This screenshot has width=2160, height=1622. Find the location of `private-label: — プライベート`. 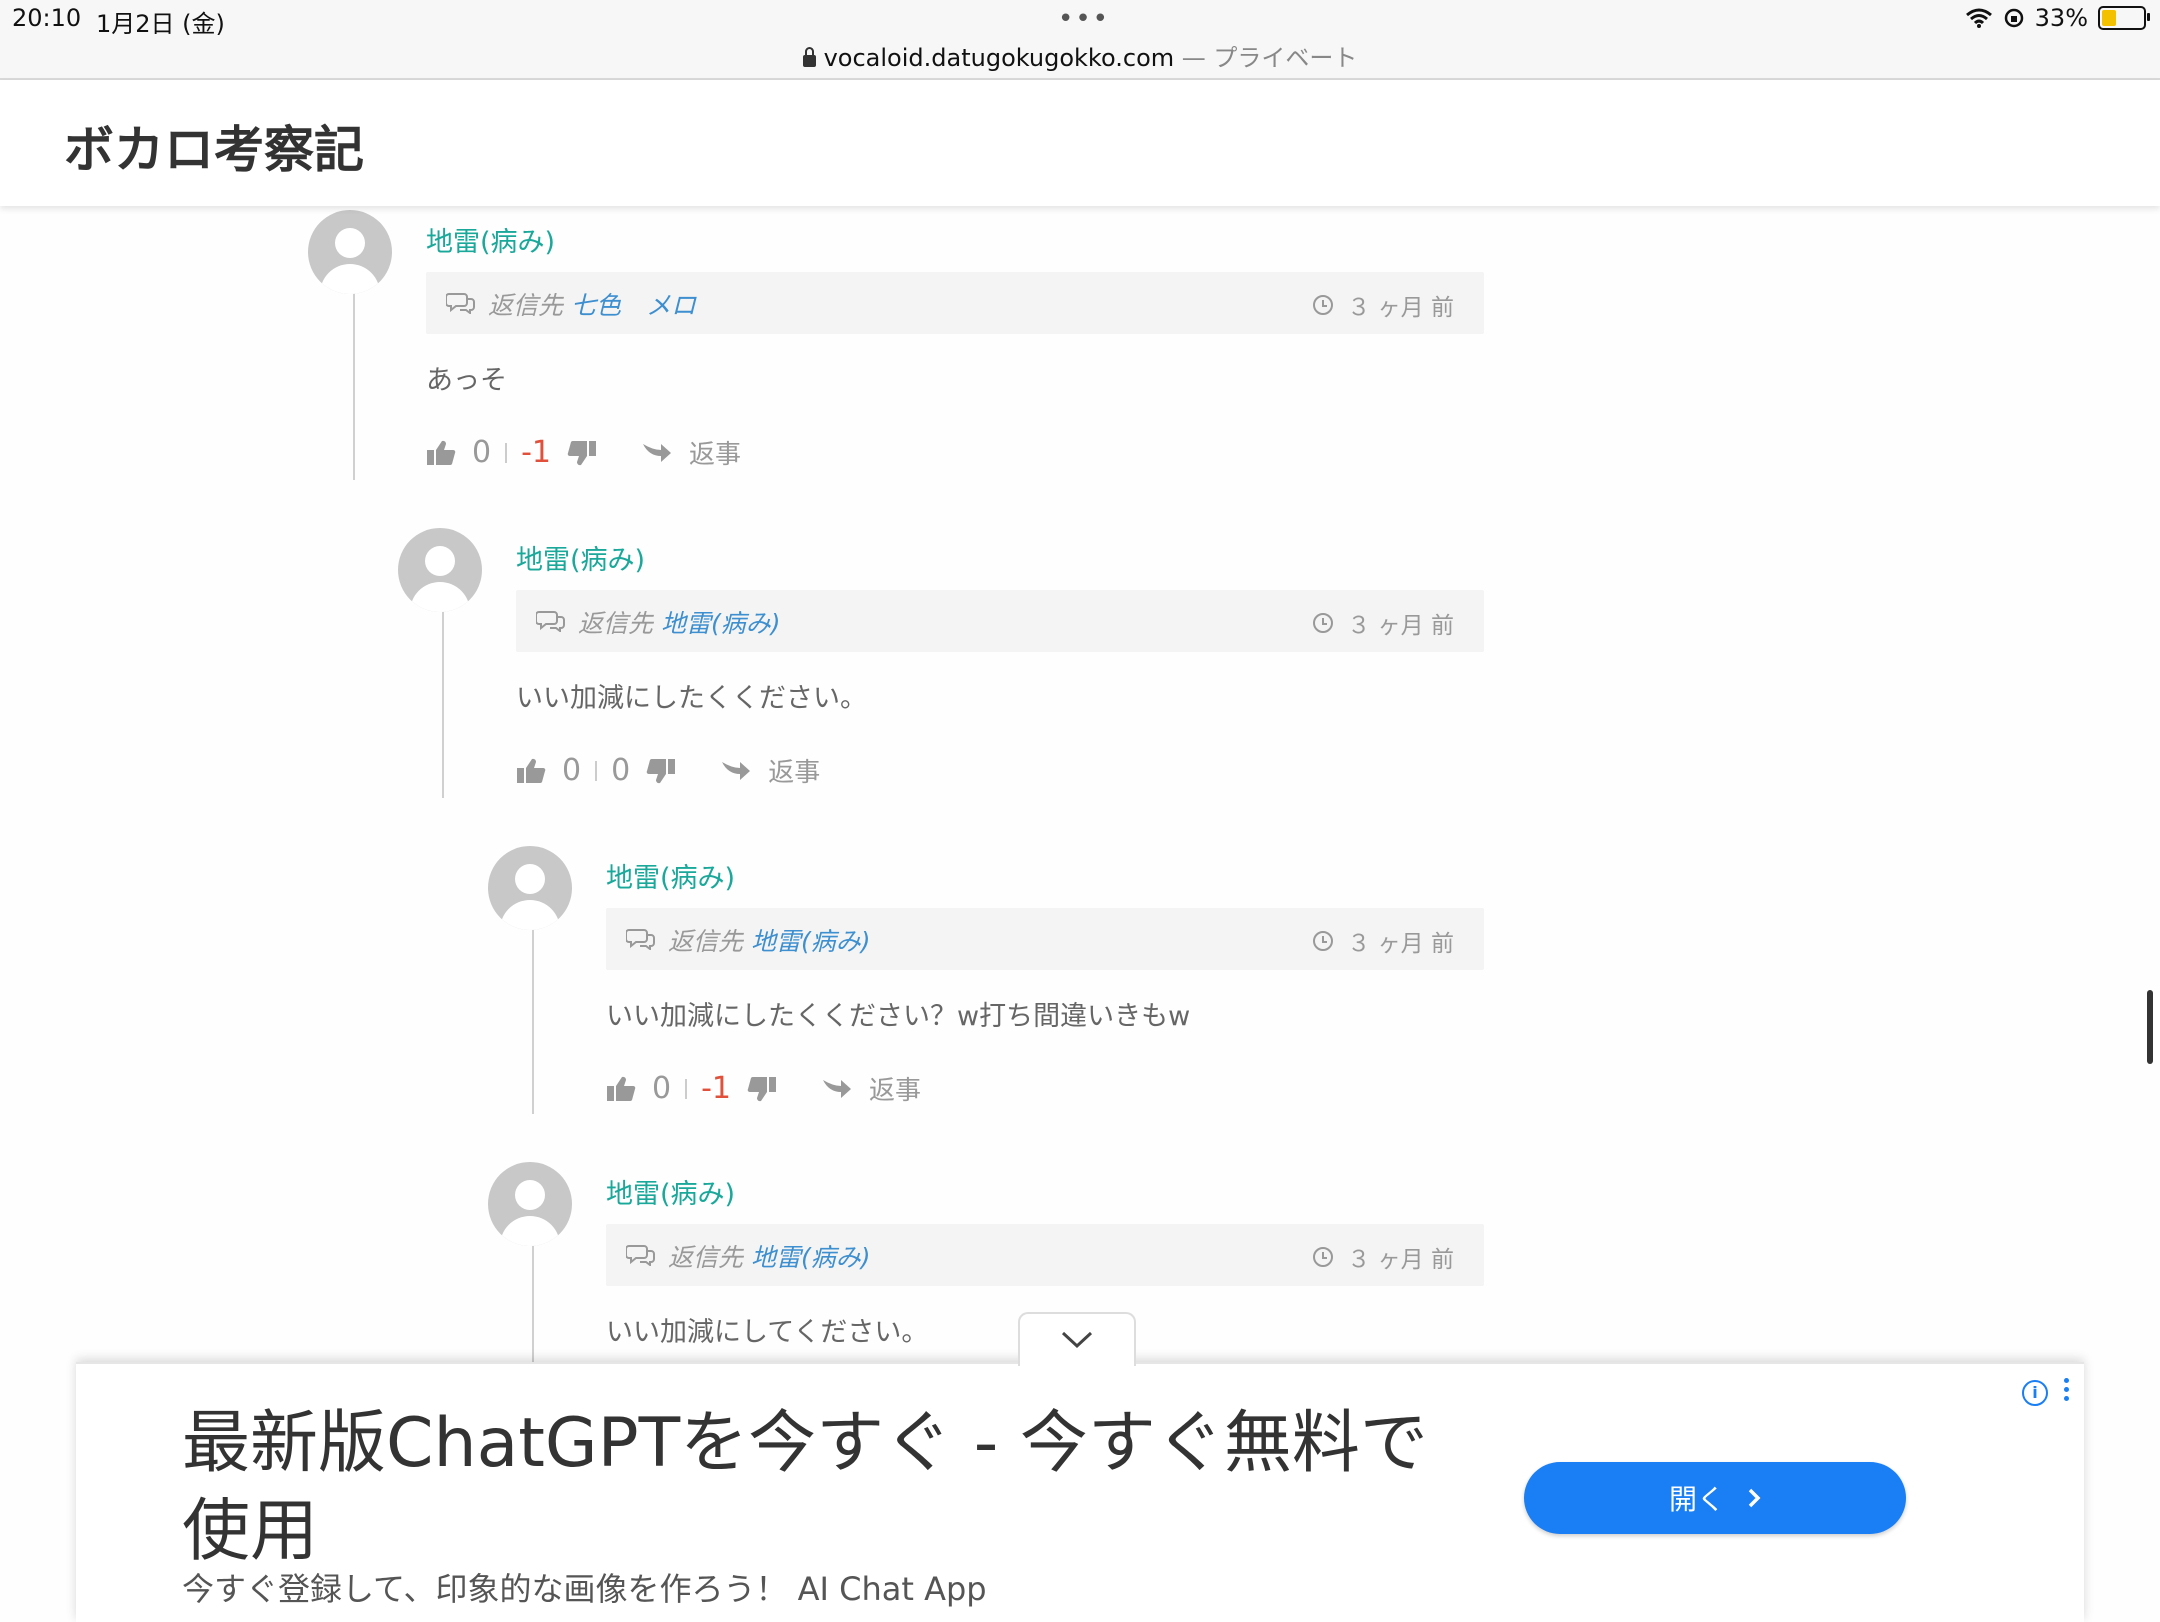

private-label: — プライベート is located at coordinates (1266, 58).